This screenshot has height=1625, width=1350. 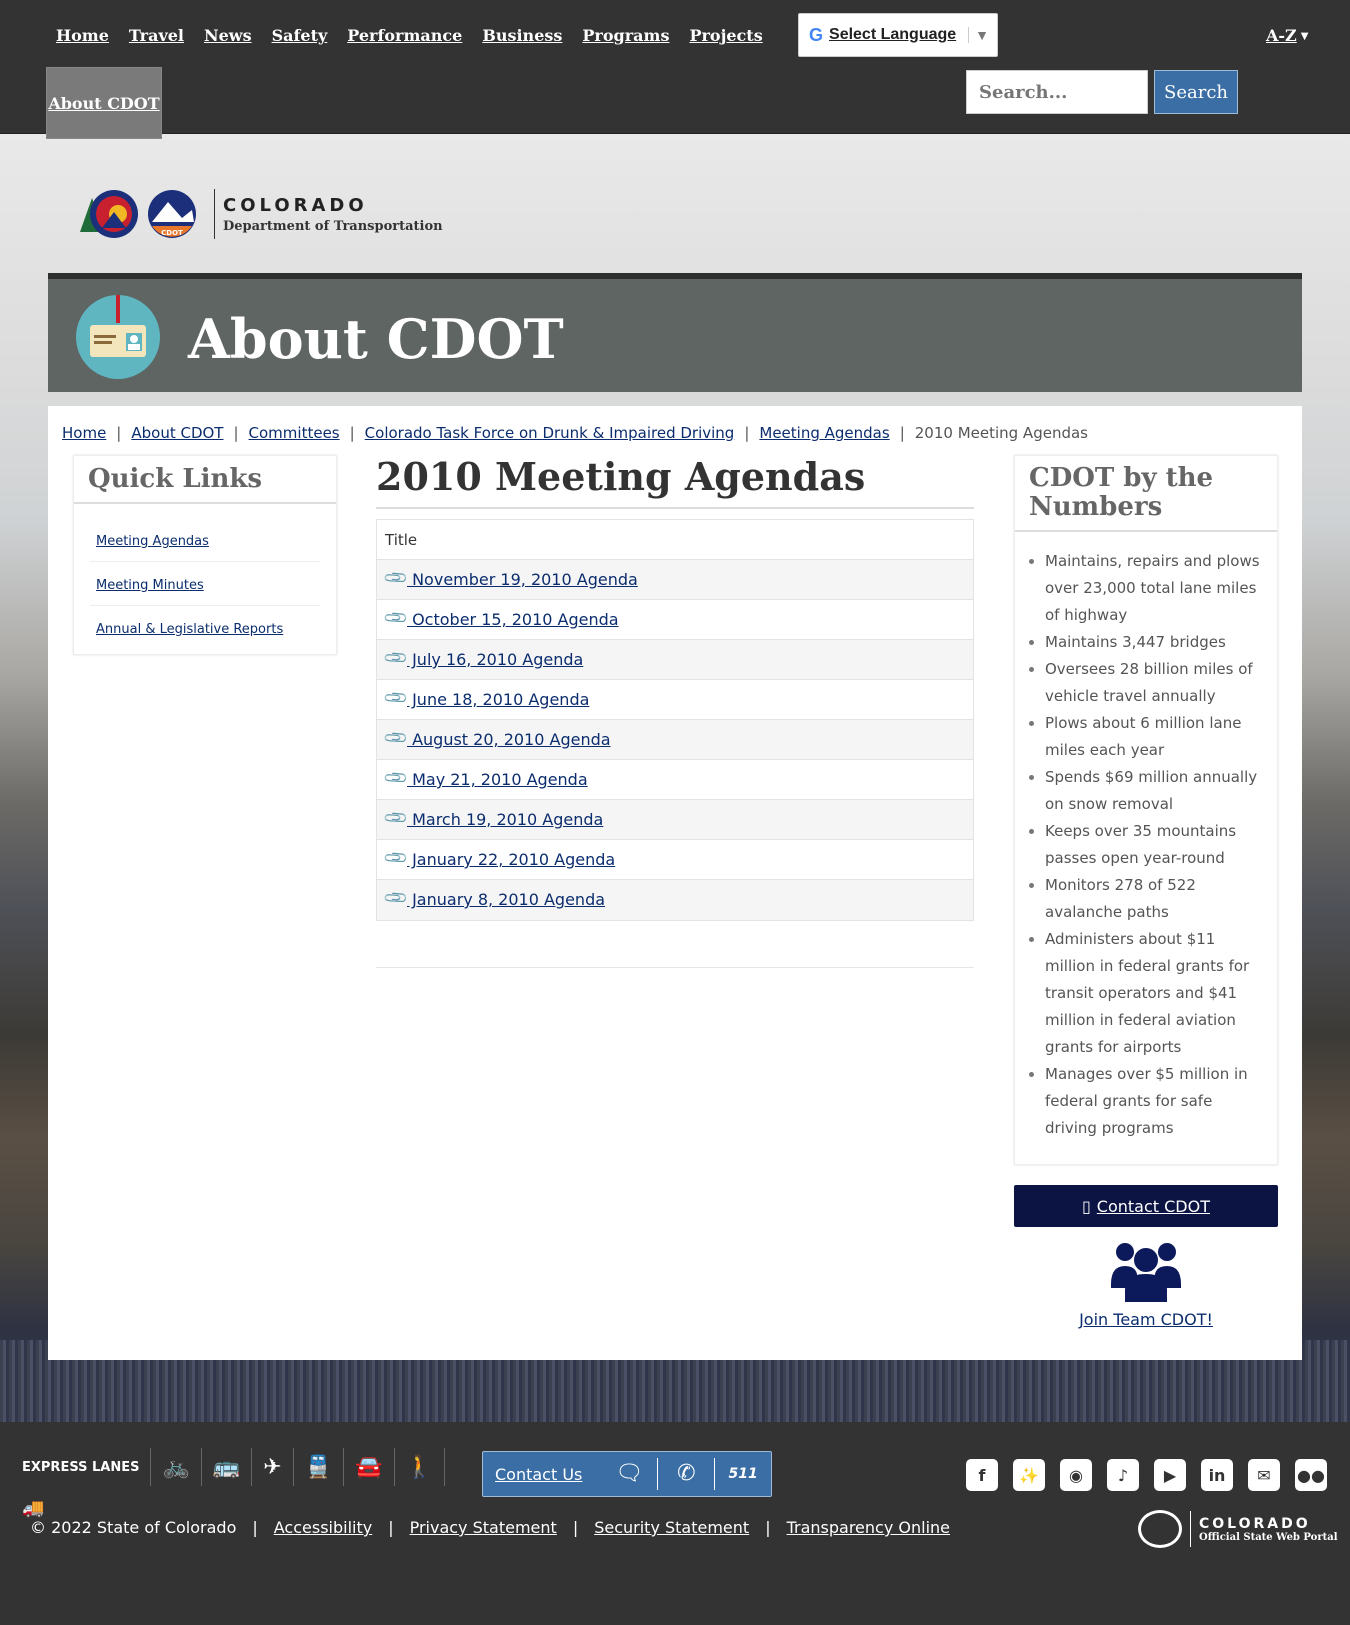 What do you see at coordinates (1311, 1475) in the screenshot?
I see `flickr-icon: ●●` at bounding box center [1311, 1475].